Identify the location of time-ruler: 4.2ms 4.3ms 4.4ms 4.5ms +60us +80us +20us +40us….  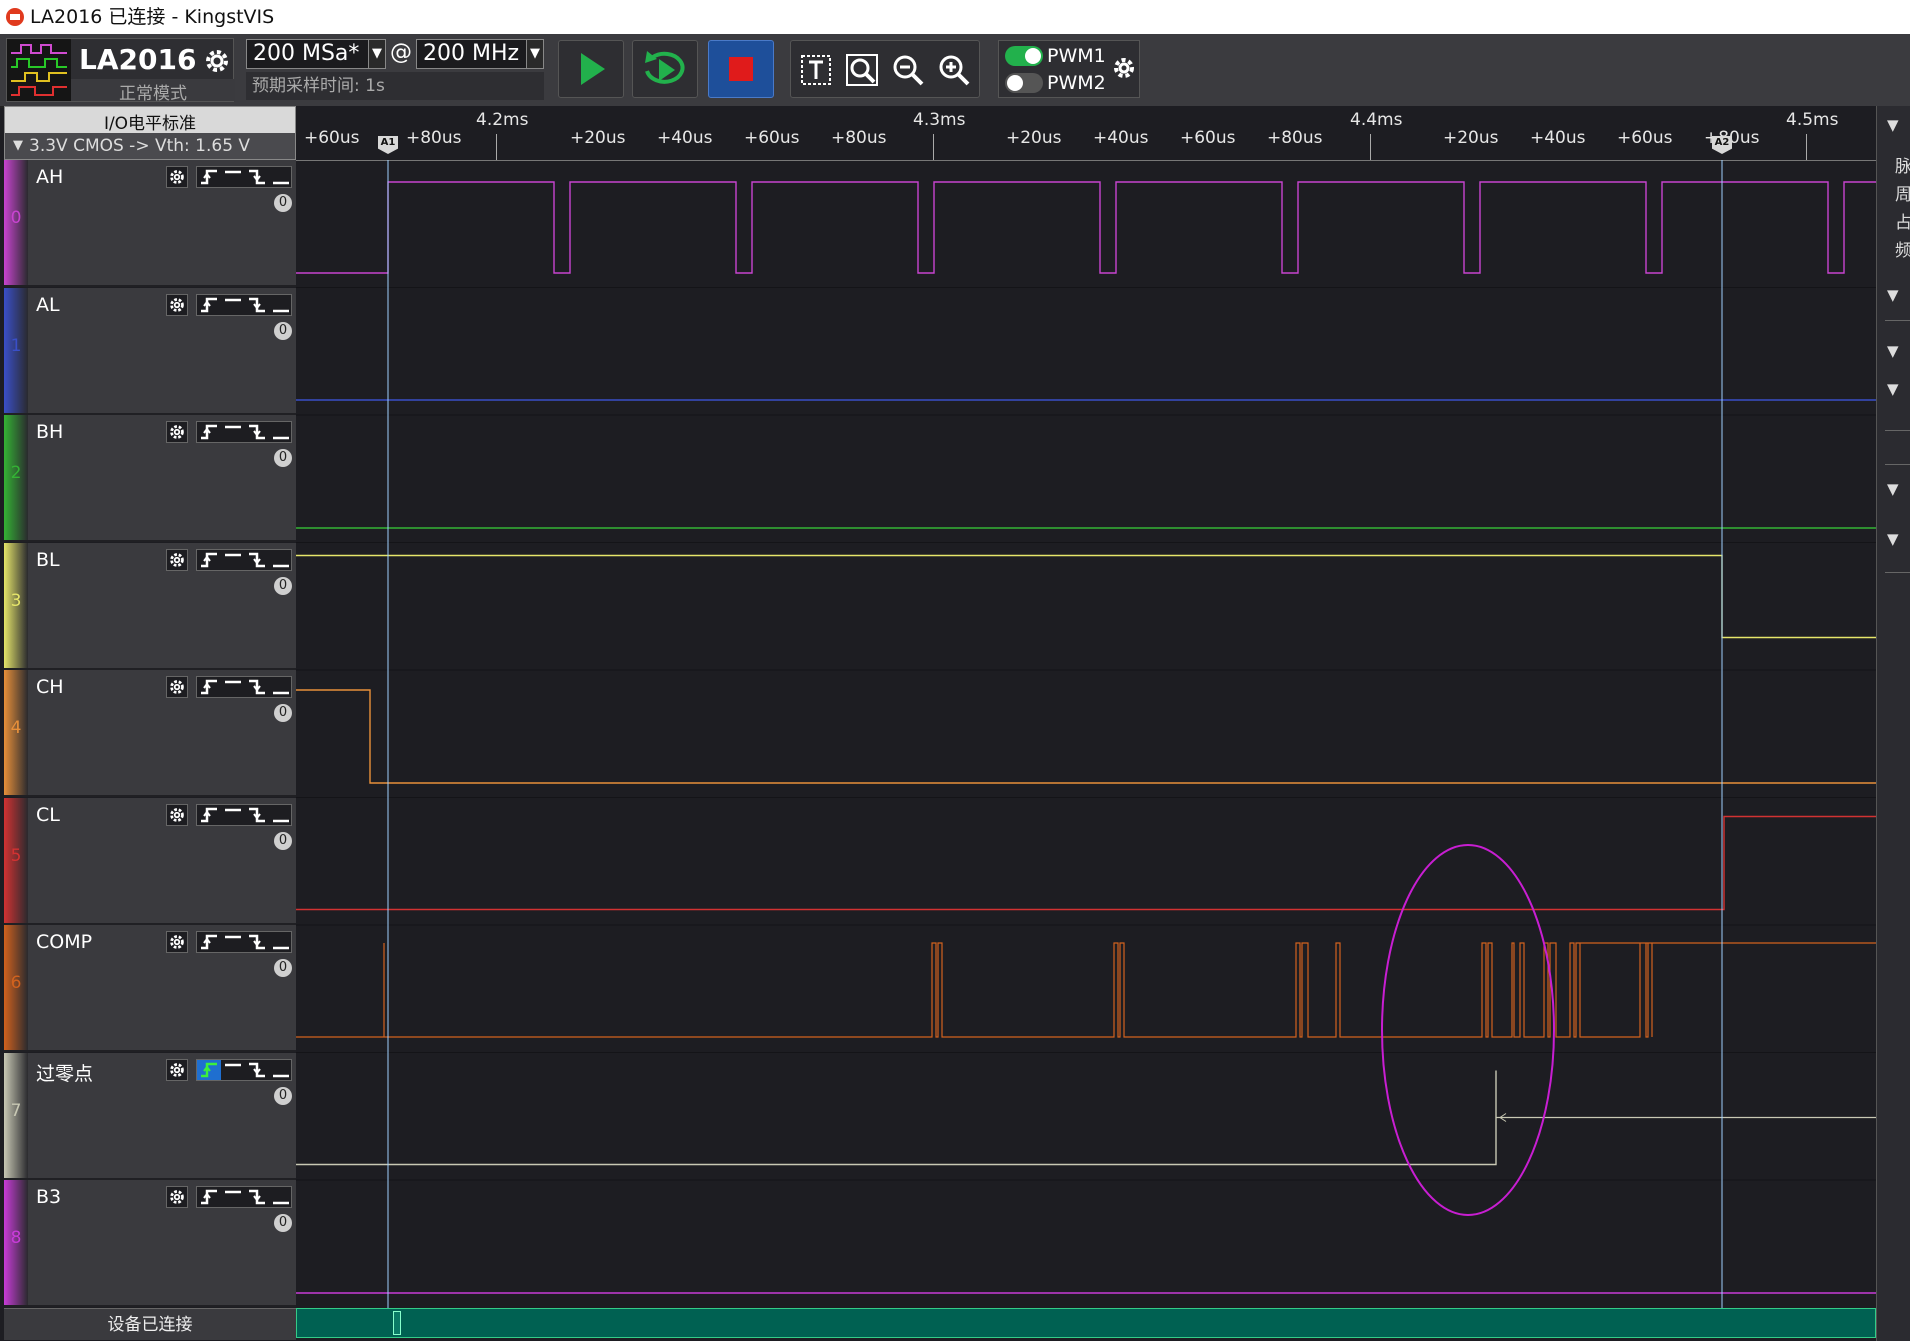
(1086, 133).